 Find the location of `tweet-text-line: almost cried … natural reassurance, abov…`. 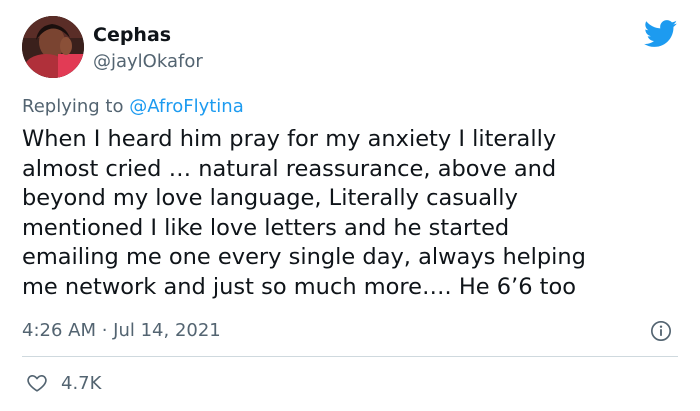

tweet-text-line: almost cried … natural reassurance, abov… is located at coordinates (289, 168).